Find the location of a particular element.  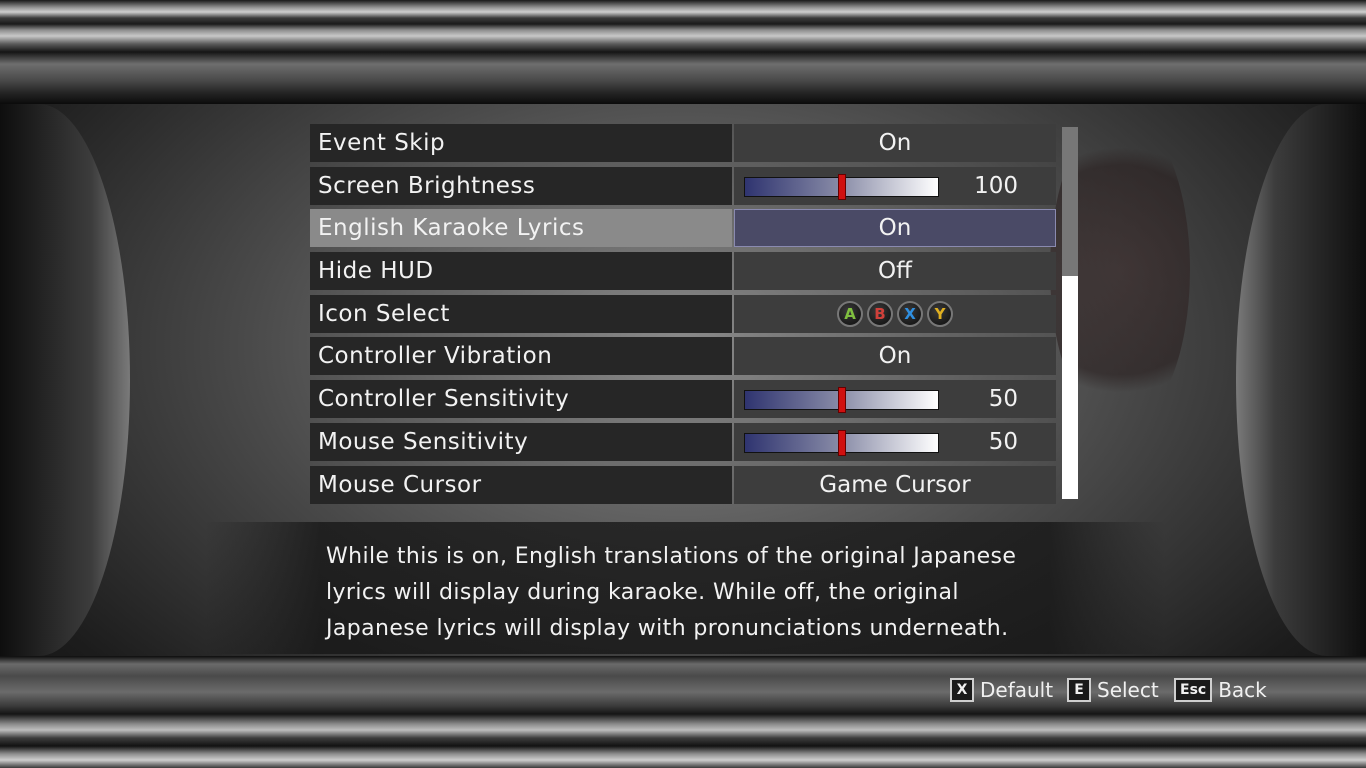

default-hint: X Default is located at coordinates (1001, 690).